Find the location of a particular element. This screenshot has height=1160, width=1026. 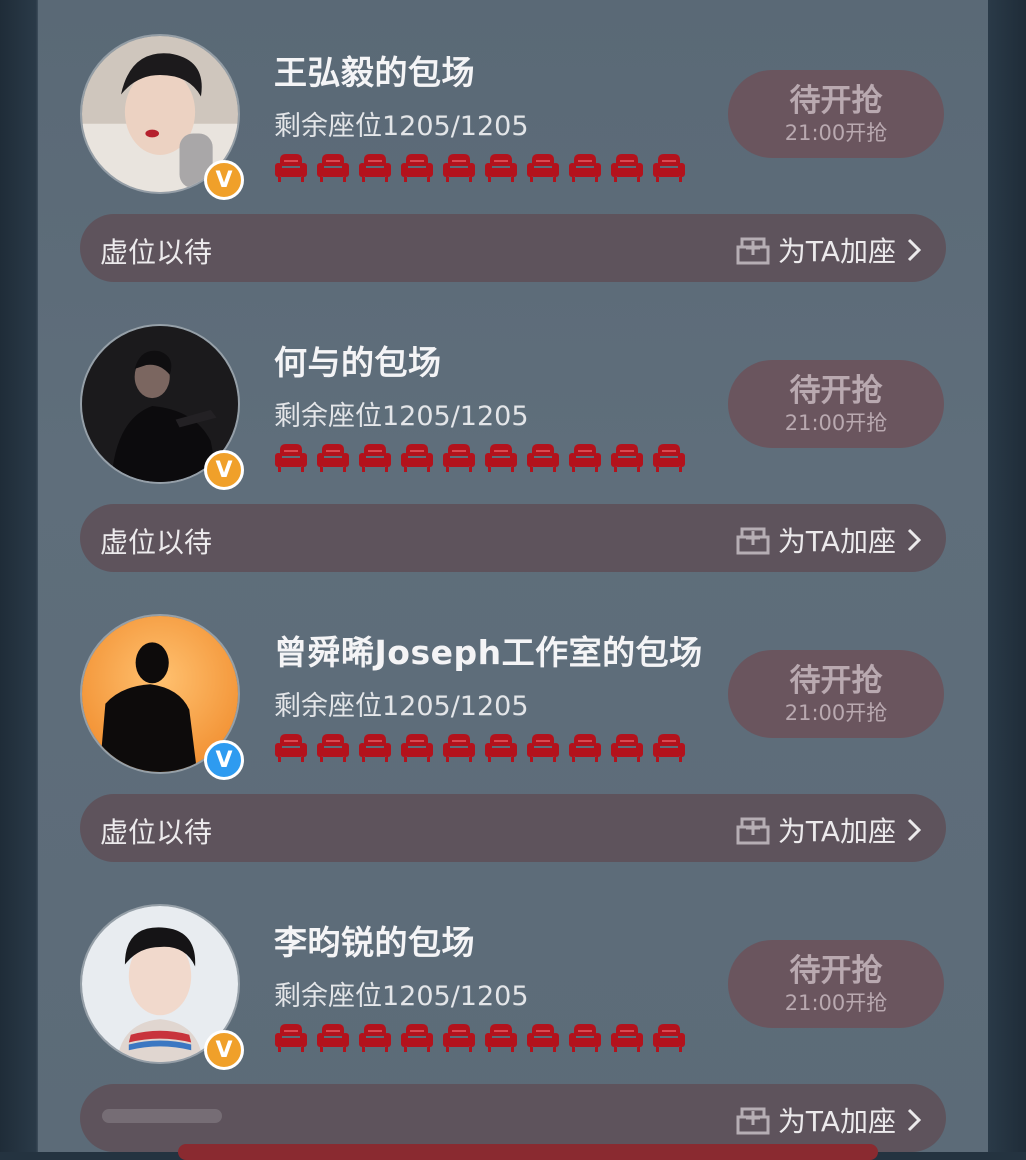

add-seat-bar: 为TA加座 is located at coordinates (513, 1118).